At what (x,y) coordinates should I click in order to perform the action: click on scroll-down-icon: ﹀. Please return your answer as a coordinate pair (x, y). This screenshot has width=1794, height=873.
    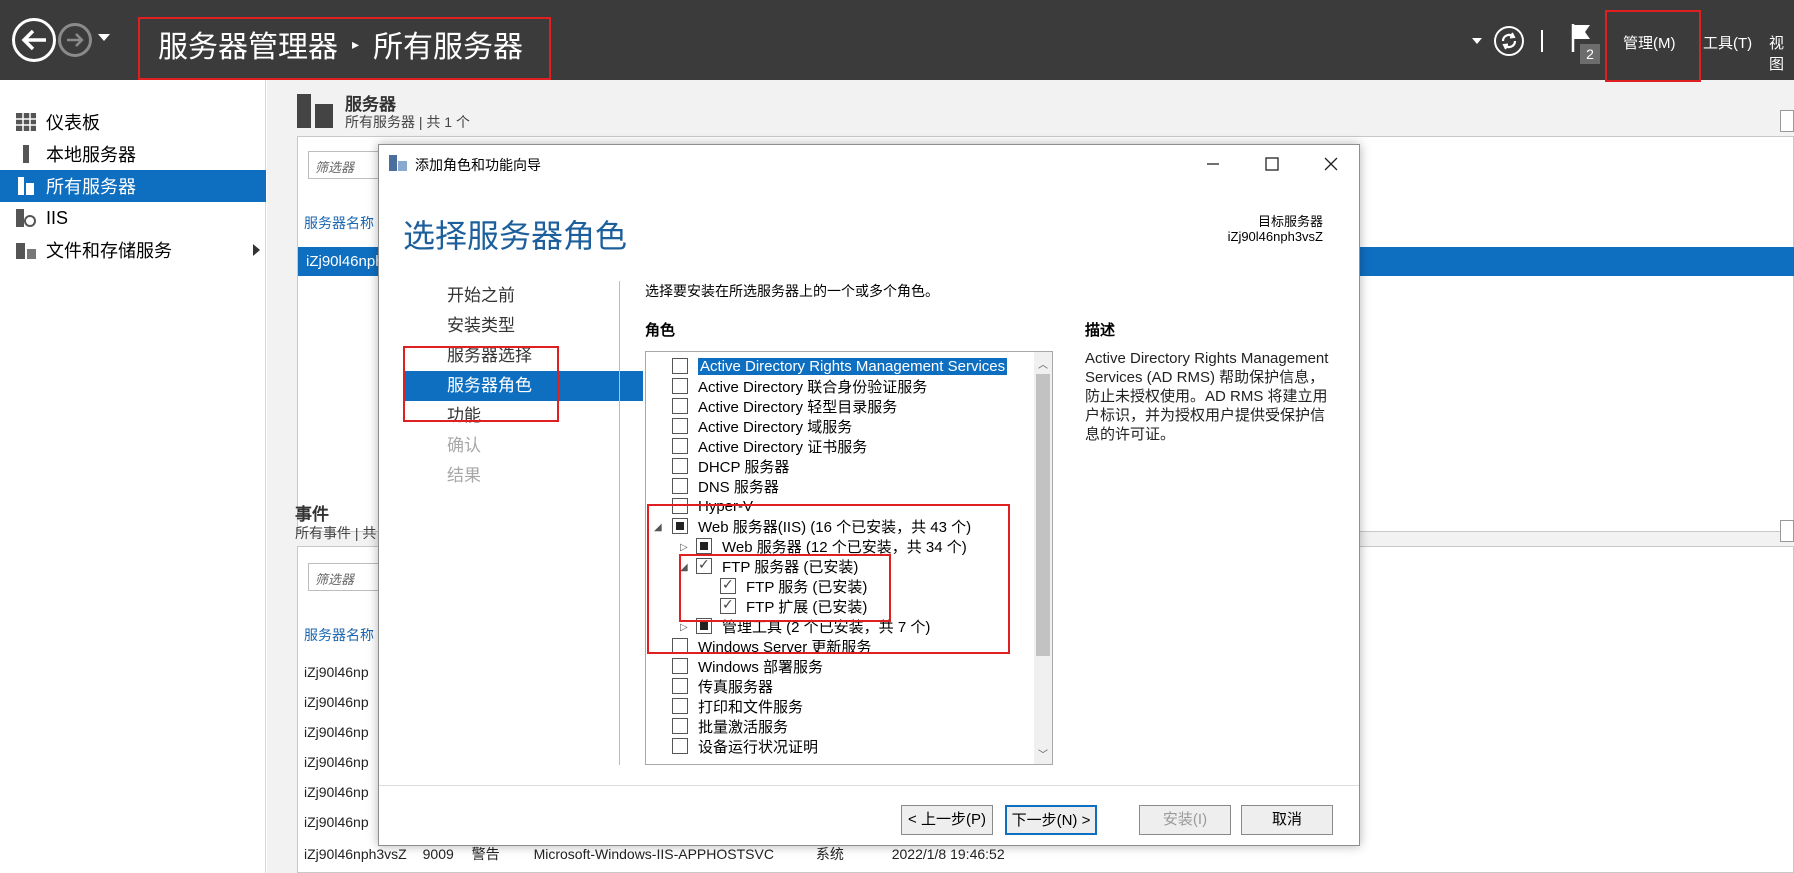
    Looking at the image, I should click on (1043, 753).